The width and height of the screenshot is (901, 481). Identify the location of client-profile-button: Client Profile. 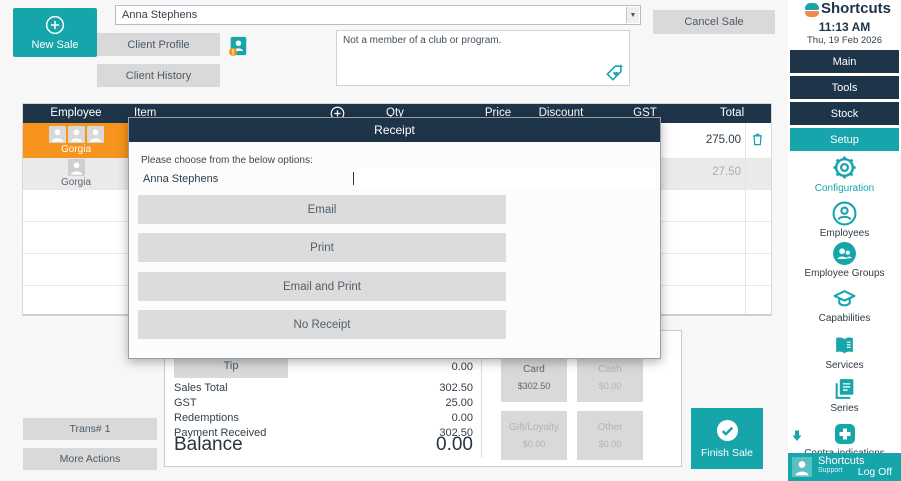
(158, 44).